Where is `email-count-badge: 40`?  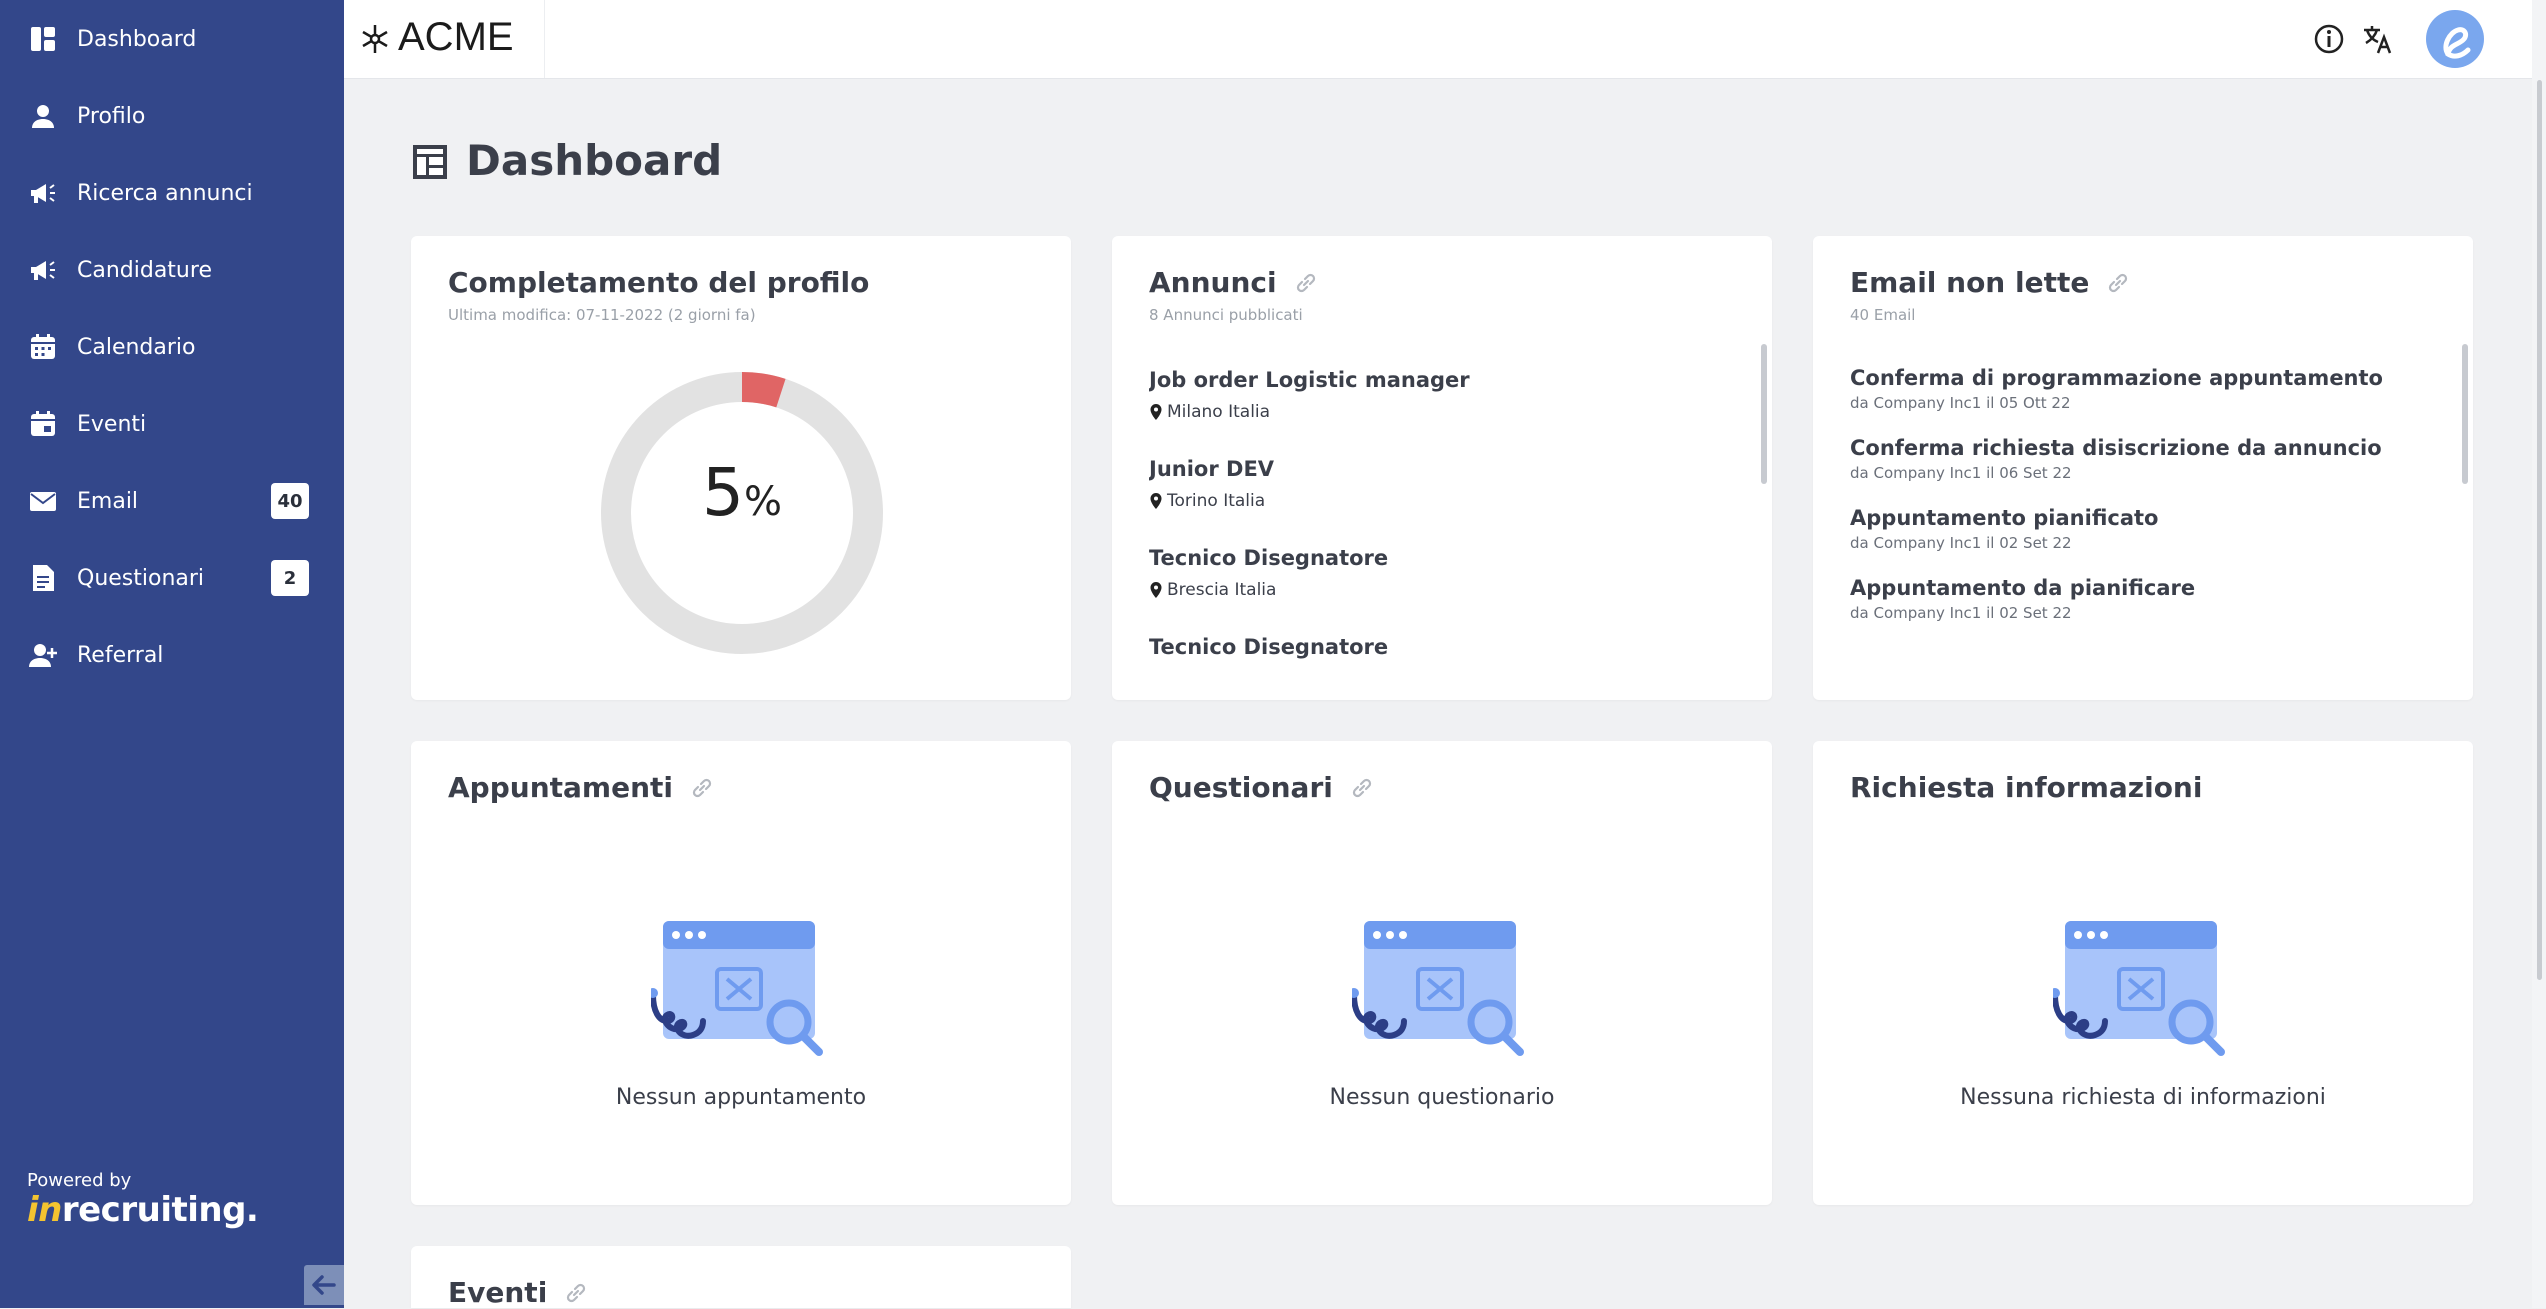
email-count-badge: 40 is located at coordinates (290, 501).